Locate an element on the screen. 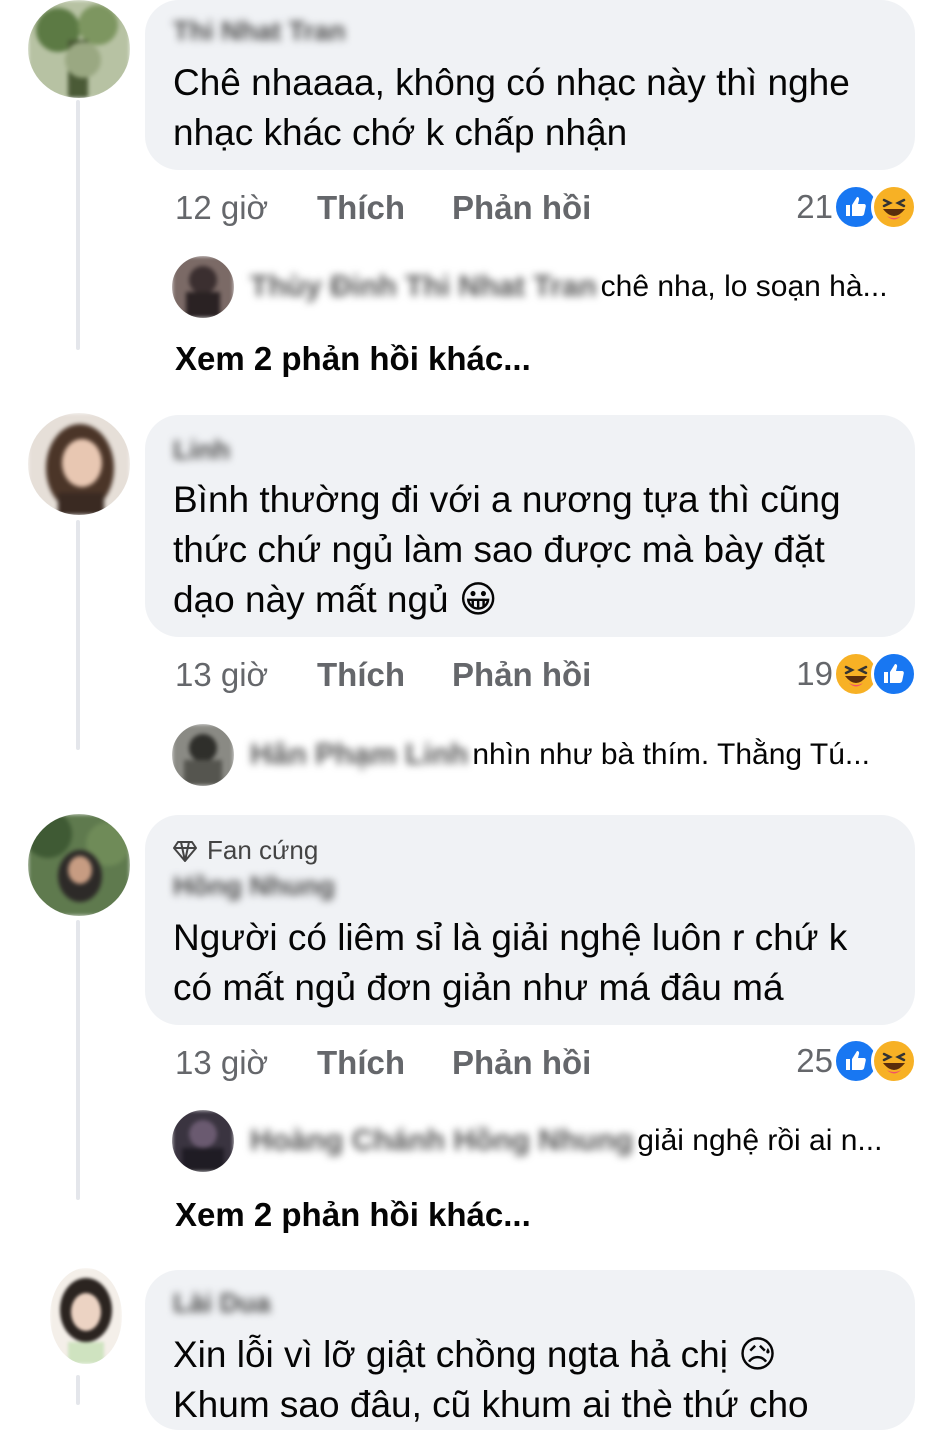 The width and height of the screenshot is (945, 1430). reply-author-names: Hân Phạm Linh is located at coordinates (359, 754).